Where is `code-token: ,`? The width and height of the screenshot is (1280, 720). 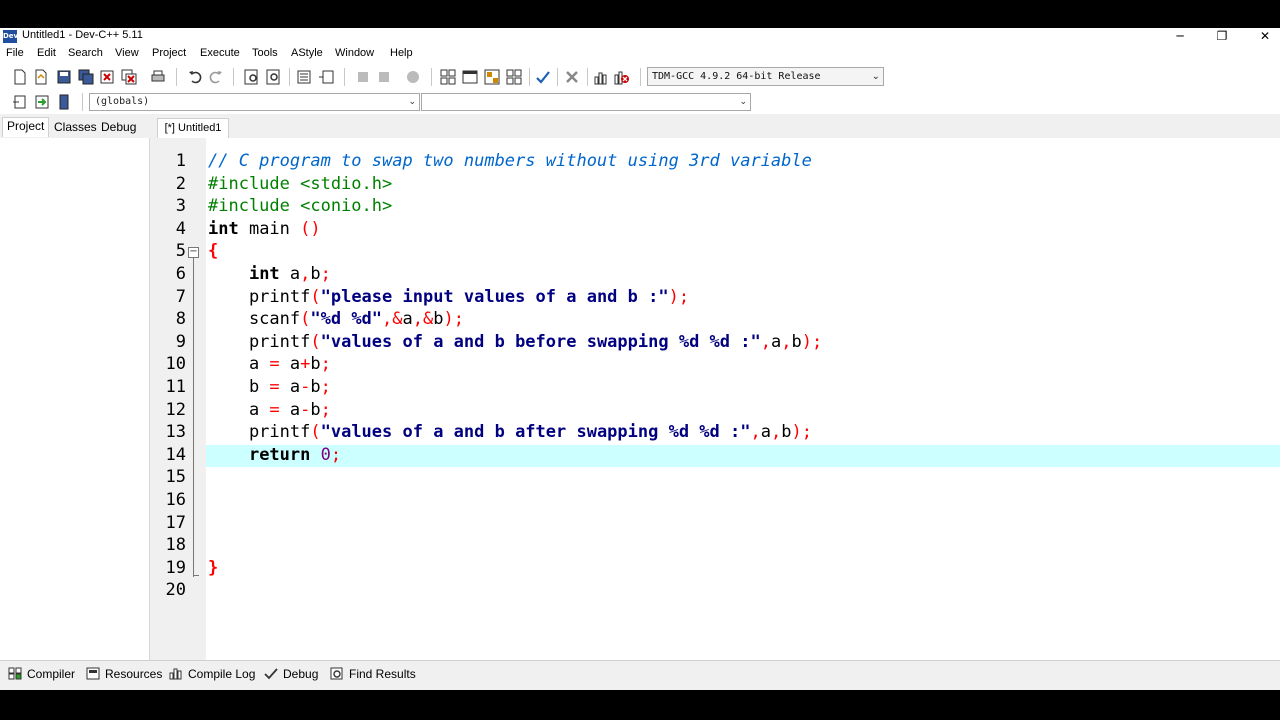 code-token: , is located at coordinates (786, 341).